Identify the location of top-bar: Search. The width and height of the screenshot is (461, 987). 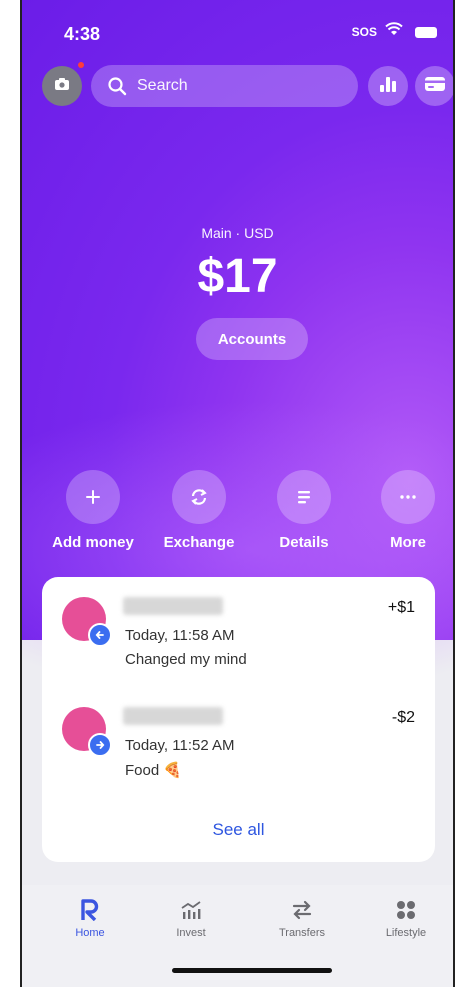
(237, 84).